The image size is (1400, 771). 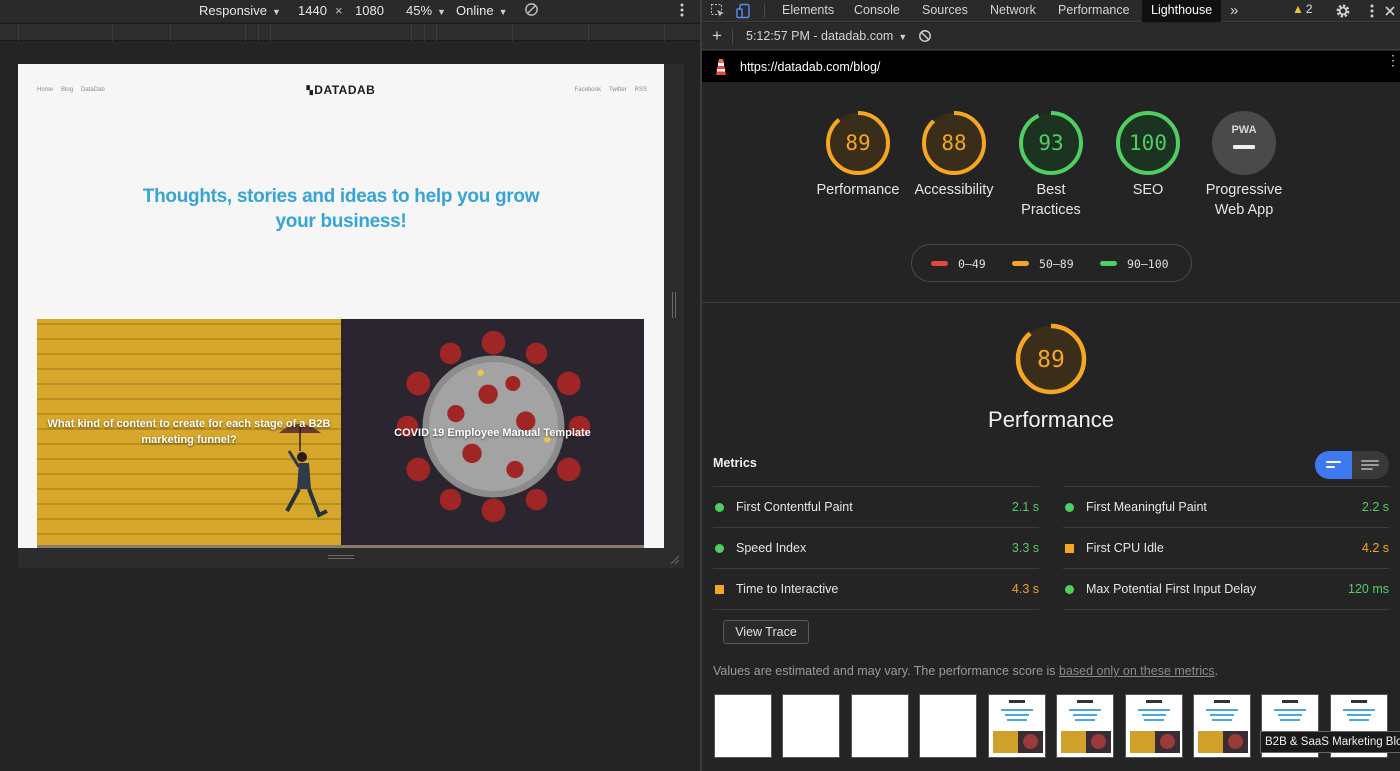 I want to click on gauge-seo: 100 SEO, so click(x=1148, y=155).